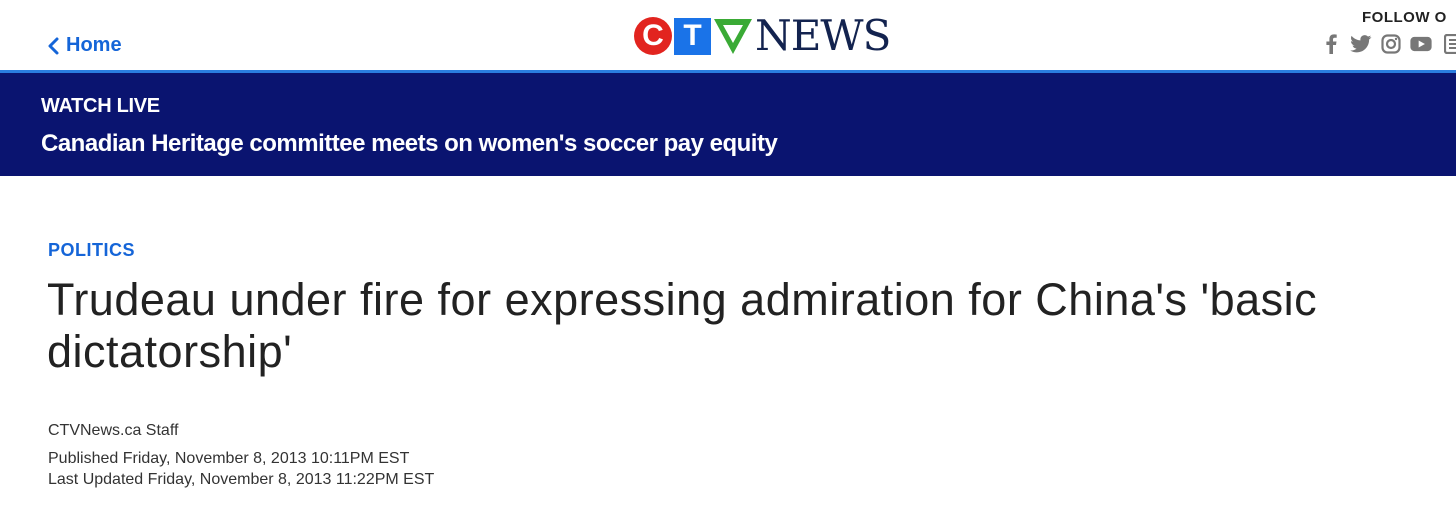 The image size is (1456, 528). What do you see at coordinates (1391, 44) in the screenshot?
I see `instagram-icon` at bounding box center [1391, 44].